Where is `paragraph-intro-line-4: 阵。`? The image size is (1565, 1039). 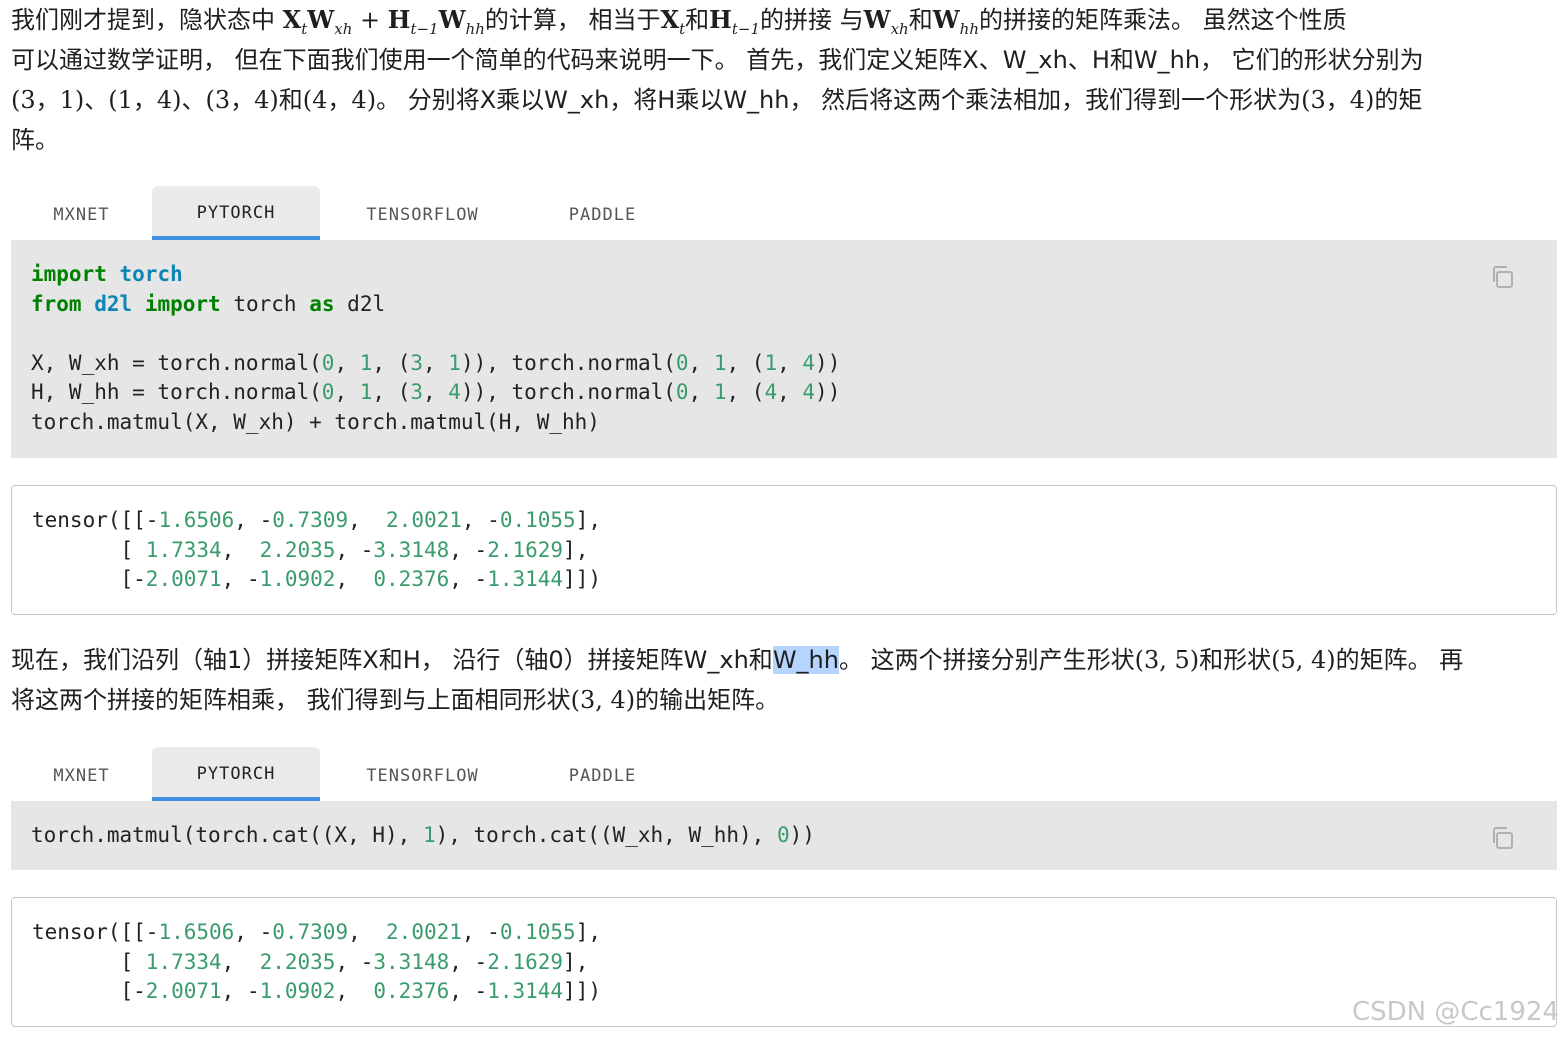
paragraph-intro-line-4: 阵。 is located at coordinates (35, 140).